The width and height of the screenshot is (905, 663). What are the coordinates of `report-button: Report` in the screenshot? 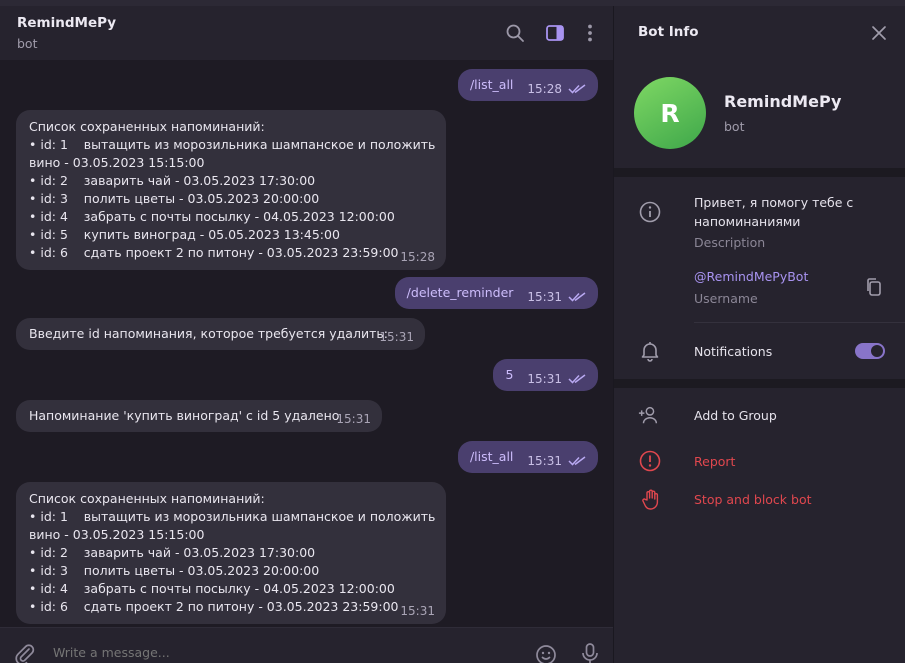 It's located at (714, 461).